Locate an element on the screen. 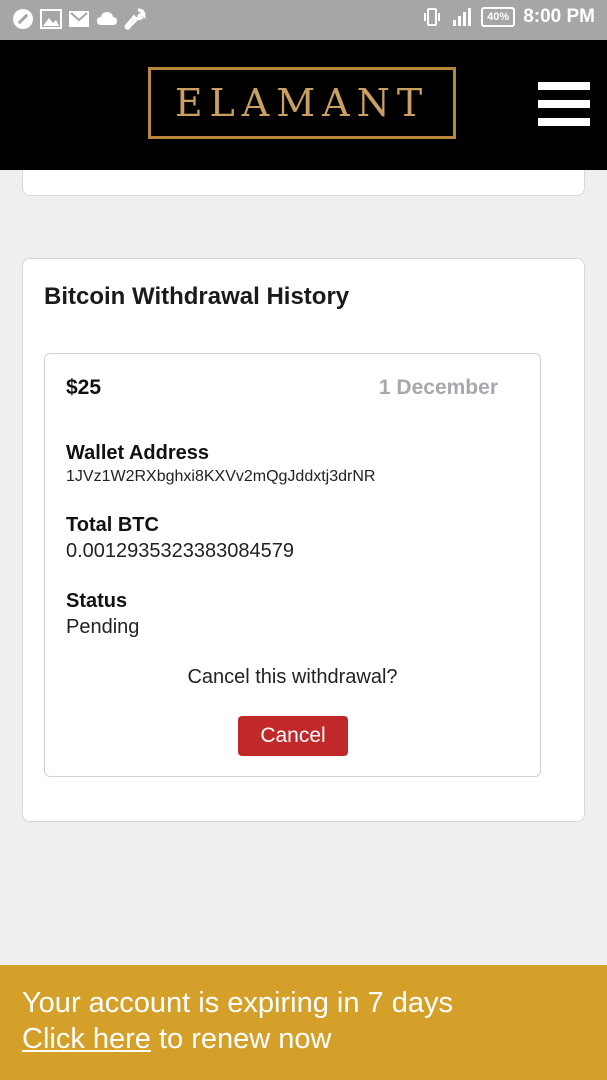 This screenshot has width=607, height=1080. renew-suffix: to renew now is located at coordinates (241, 1039).